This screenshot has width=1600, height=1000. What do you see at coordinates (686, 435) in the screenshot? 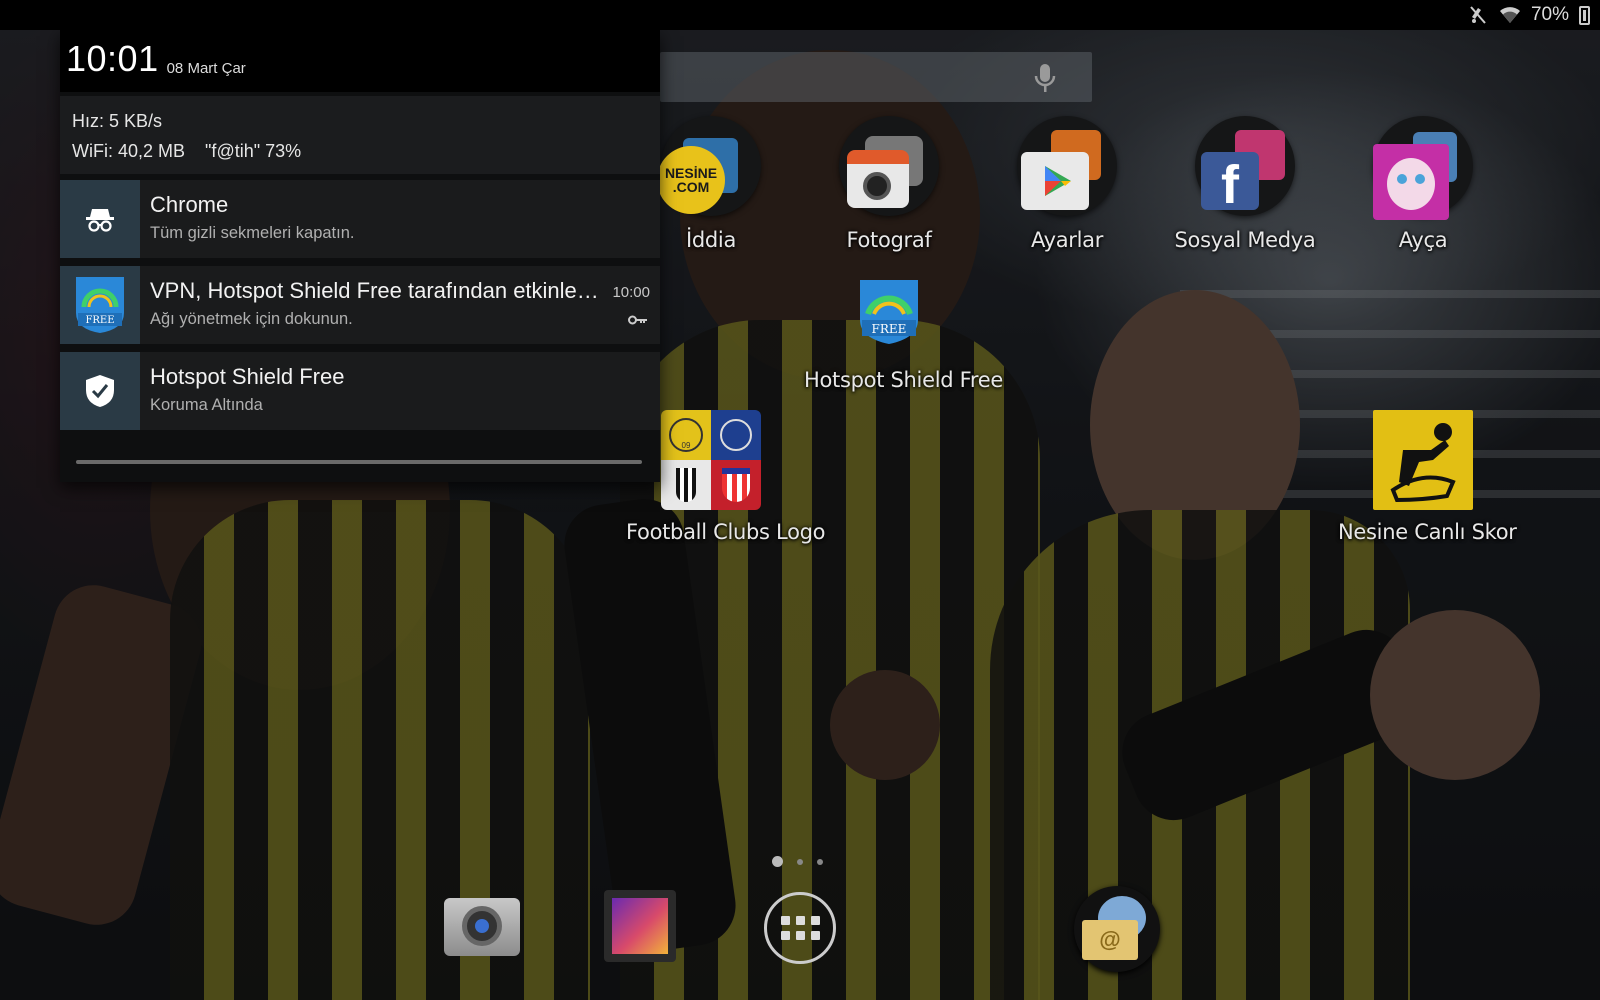
I see `dortmund-logo: 09` at bounding box center [686, 435].